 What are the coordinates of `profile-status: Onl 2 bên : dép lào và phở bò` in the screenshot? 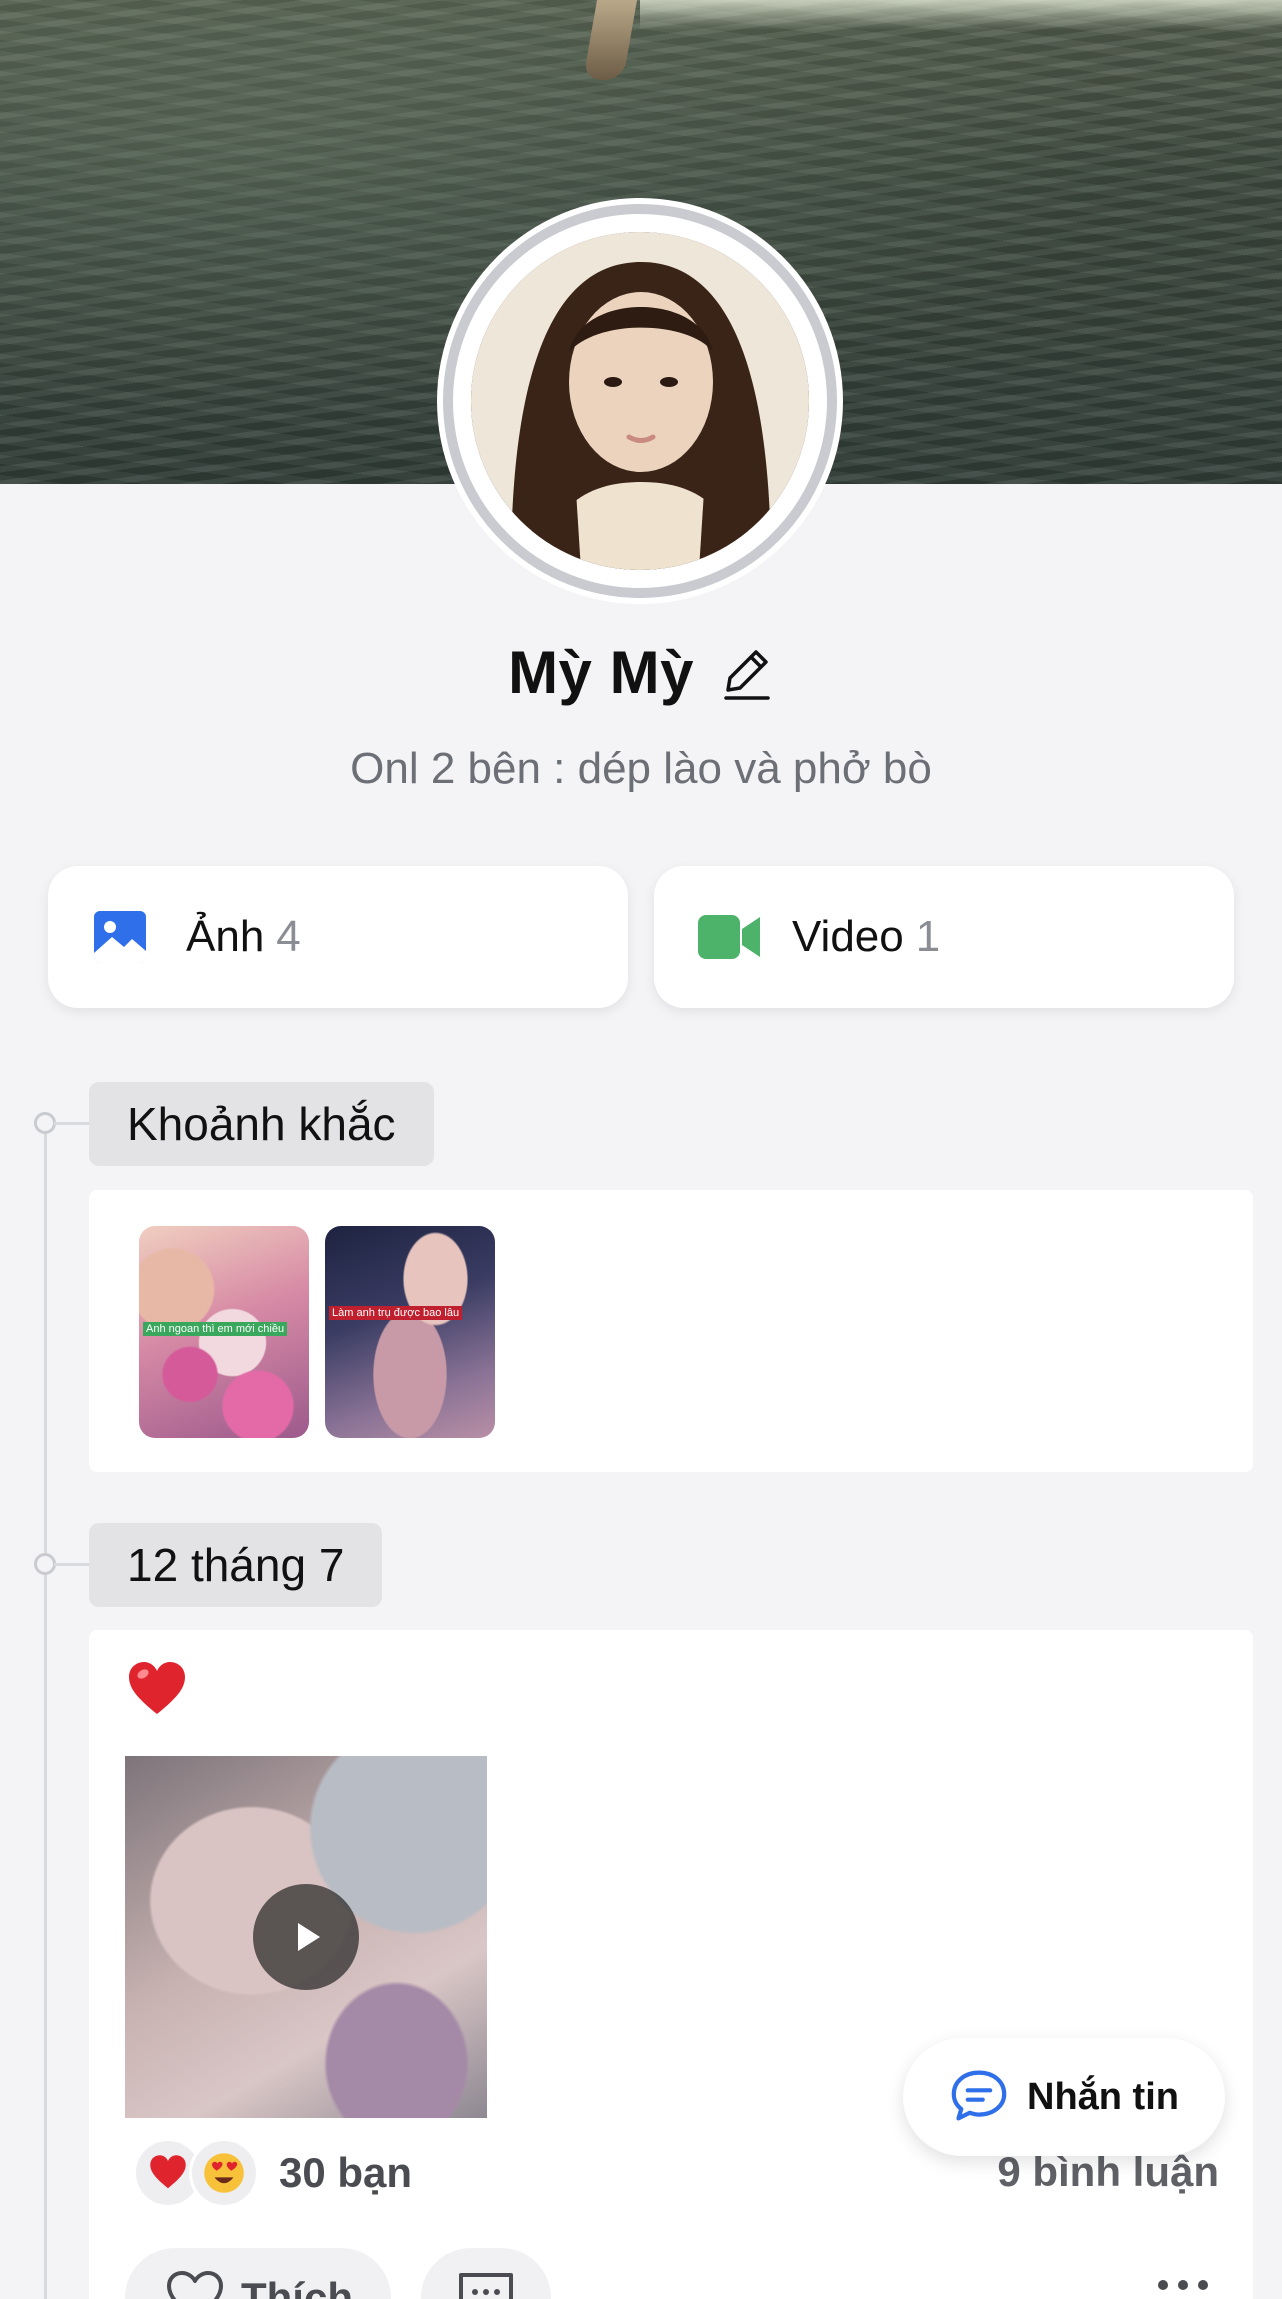 It's located at (641, 768).